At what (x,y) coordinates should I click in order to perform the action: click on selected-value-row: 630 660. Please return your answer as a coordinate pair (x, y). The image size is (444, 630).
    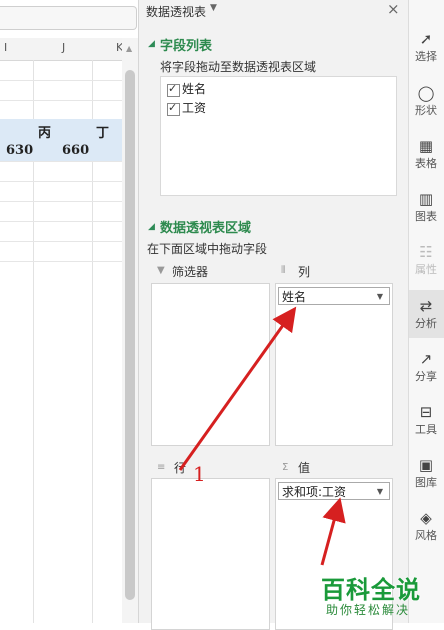
    Looking at the image, I should click on (61, 151).